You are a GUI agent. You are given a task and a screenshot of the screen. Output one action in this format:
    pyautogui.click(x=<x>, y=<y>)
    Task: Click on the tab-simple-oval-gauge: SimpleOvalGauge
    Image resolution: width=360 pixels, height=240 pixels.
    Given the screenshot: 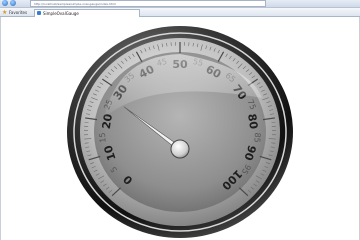 What is the action you would take?
    pyautogui.click(x=87, y=13)
    